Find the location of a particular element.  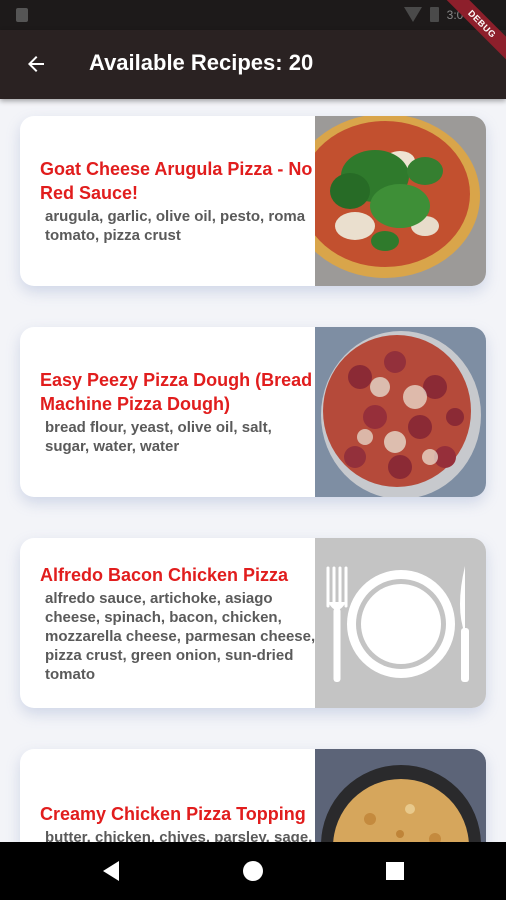

nav-home-button is located at coordinates (253, 871).